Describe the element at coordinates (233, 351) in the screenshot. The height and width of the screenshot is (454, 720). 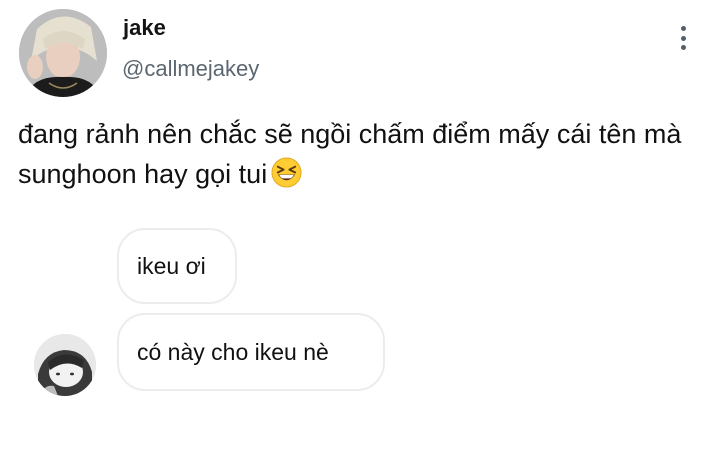
I see `chat-message-text: có này cho ikeu nè` at that location.